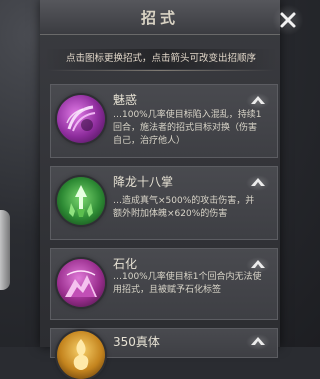 Image resolution: width=320 pixels, height=379 pixels. I want to click on skill-card-350: 350真体, so click(164, 353).